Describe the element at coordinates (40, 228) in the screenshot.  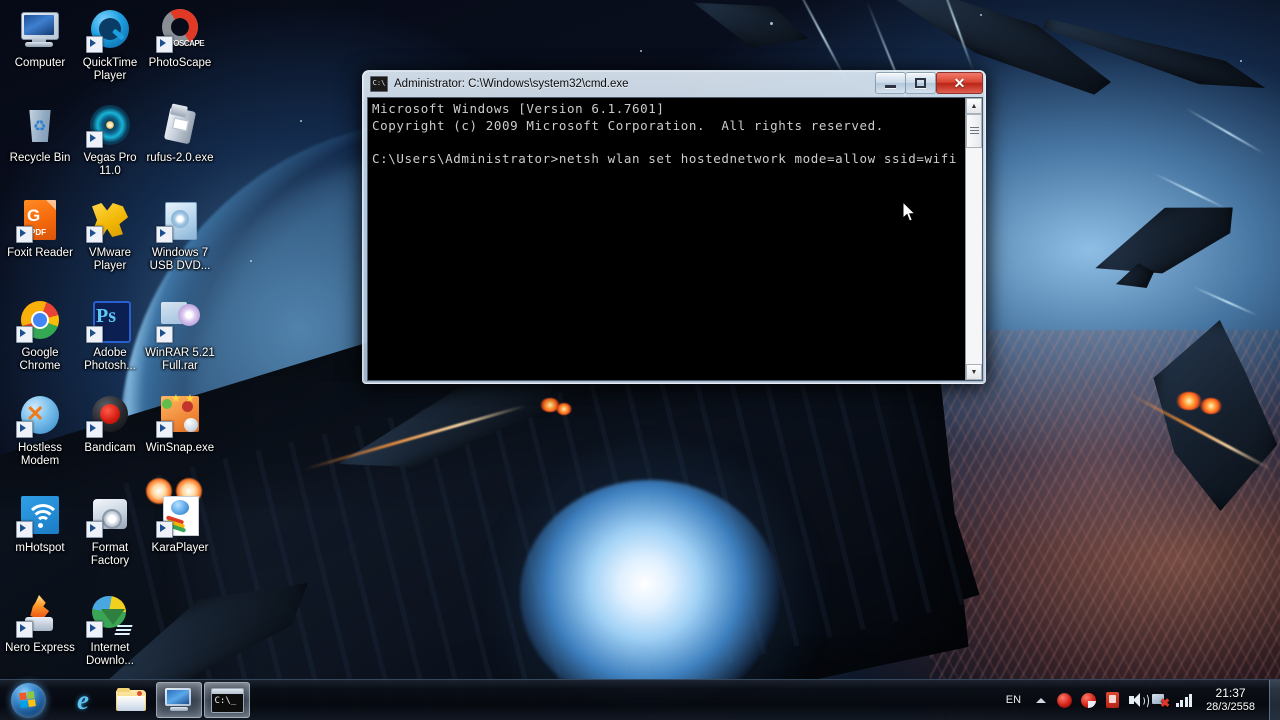
I see `desktop-icon-foxit-reader: G PDF Foxit Reader` at that location.